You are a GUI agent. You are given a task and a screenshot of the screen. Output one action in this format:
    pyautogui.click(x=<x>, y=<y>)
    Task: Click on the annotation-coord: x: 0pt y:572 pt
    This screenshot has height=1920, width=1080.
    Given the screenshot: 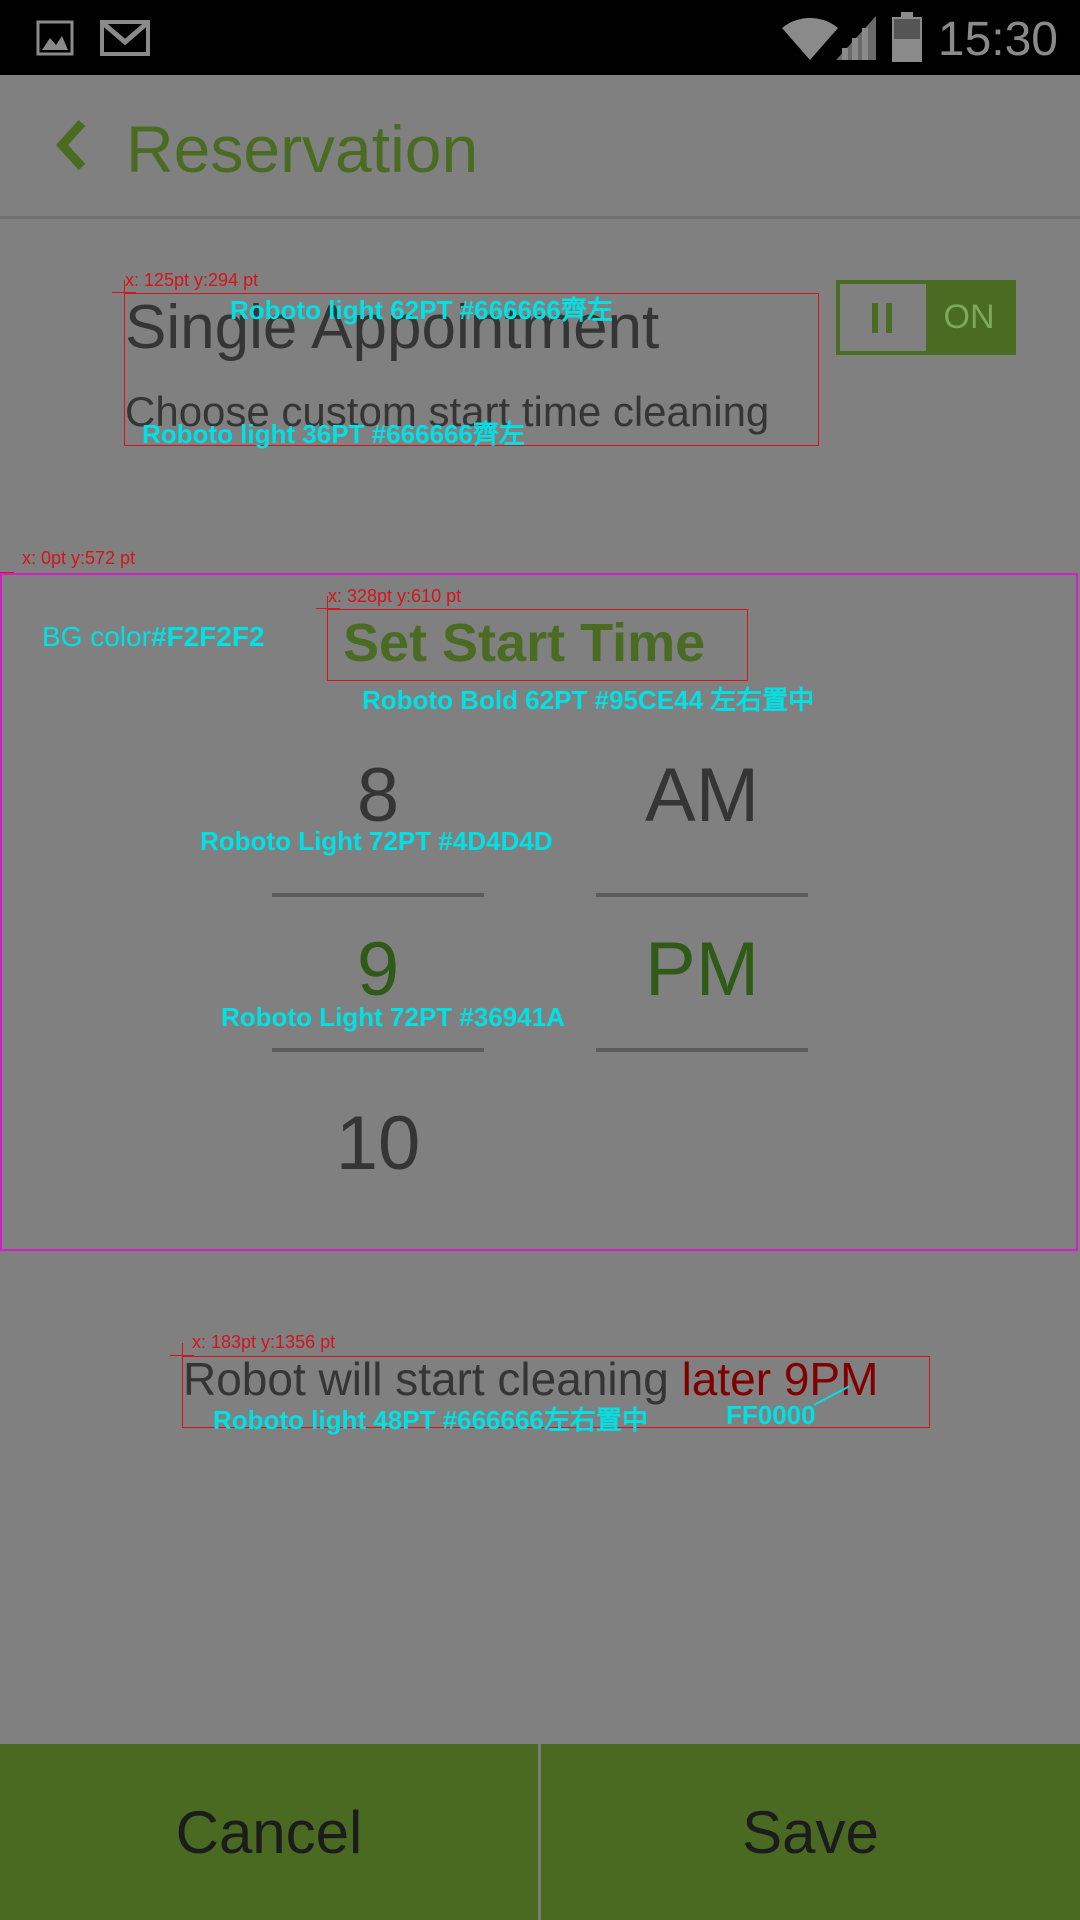 What is the action you would take?
    pyautogui.click(x=79, y=558)
    